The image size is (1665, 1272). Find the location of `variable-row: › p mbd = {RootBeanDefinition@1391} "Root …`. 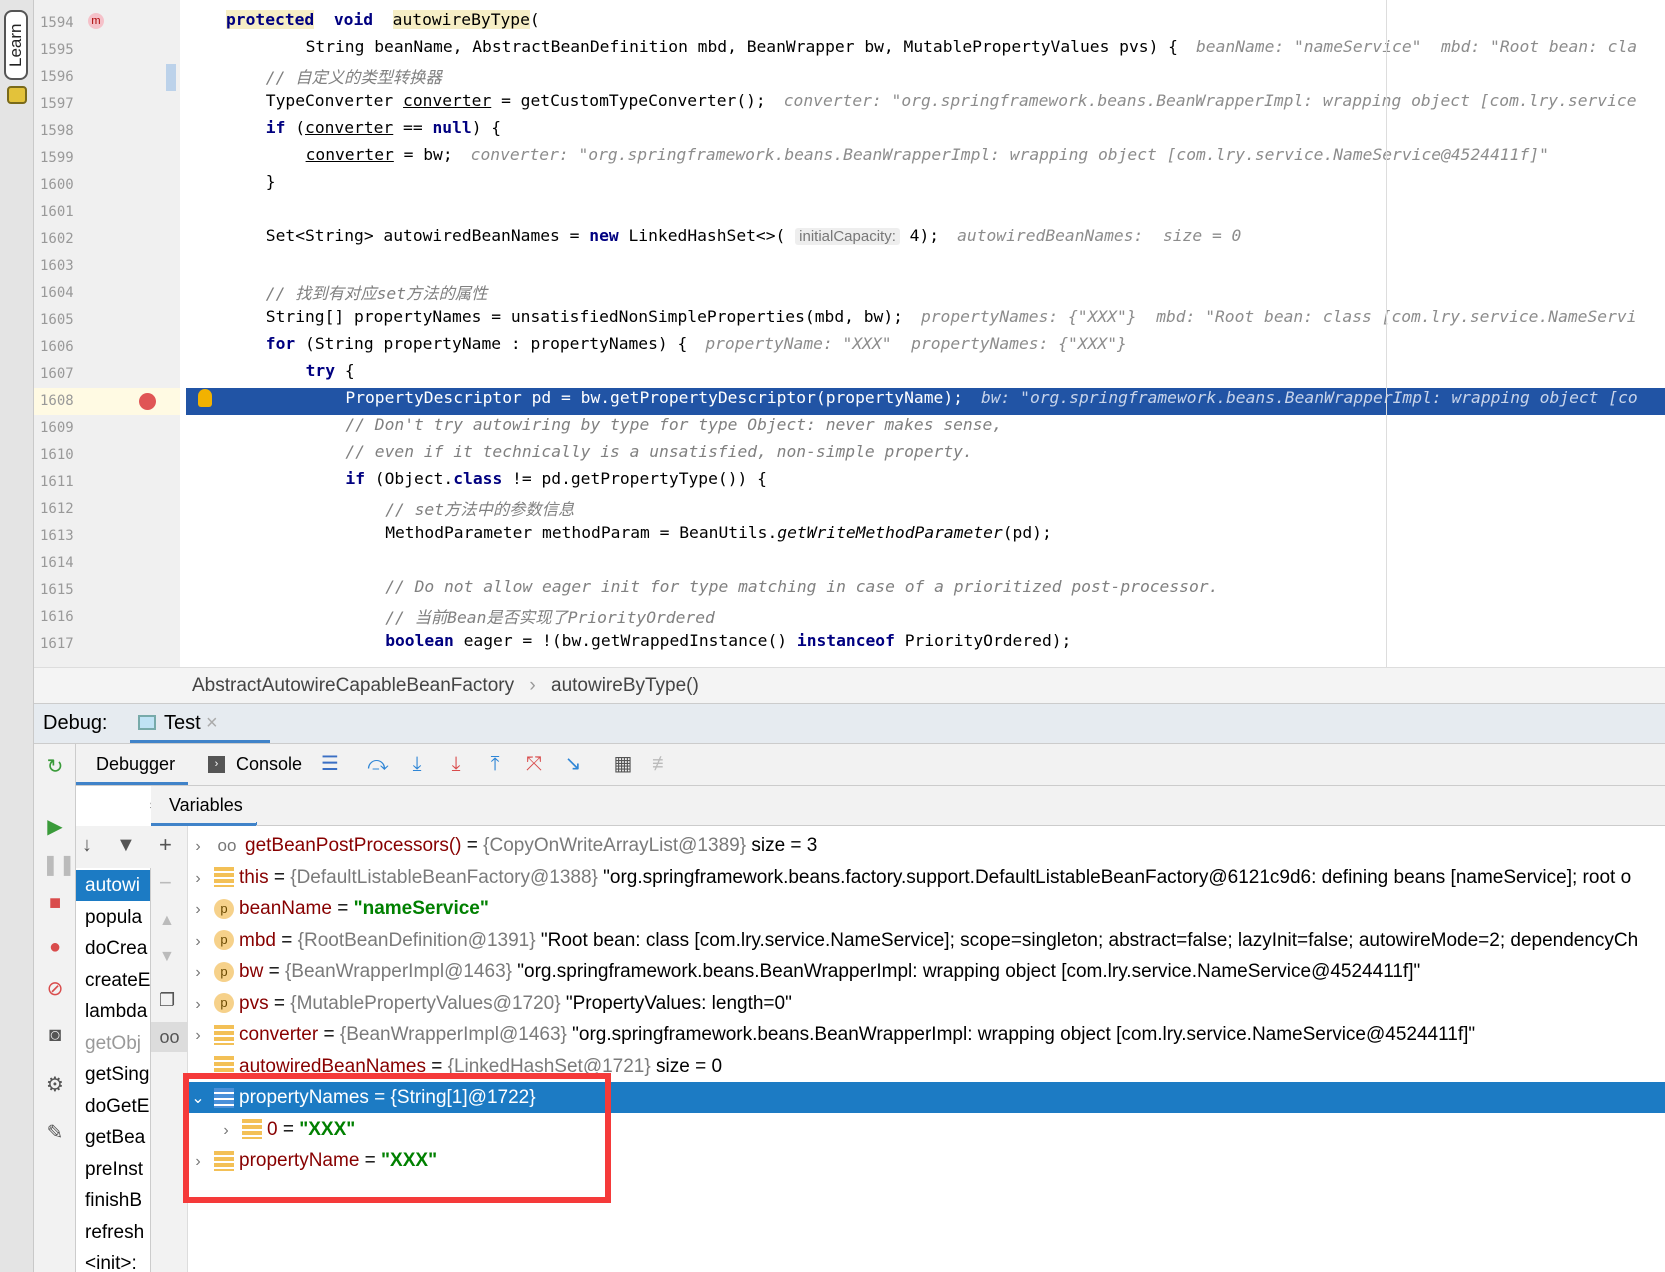

variable-row: › p mbd = {RootBeanDefinition@1391} "Root … is located at coordinates (926, 940).